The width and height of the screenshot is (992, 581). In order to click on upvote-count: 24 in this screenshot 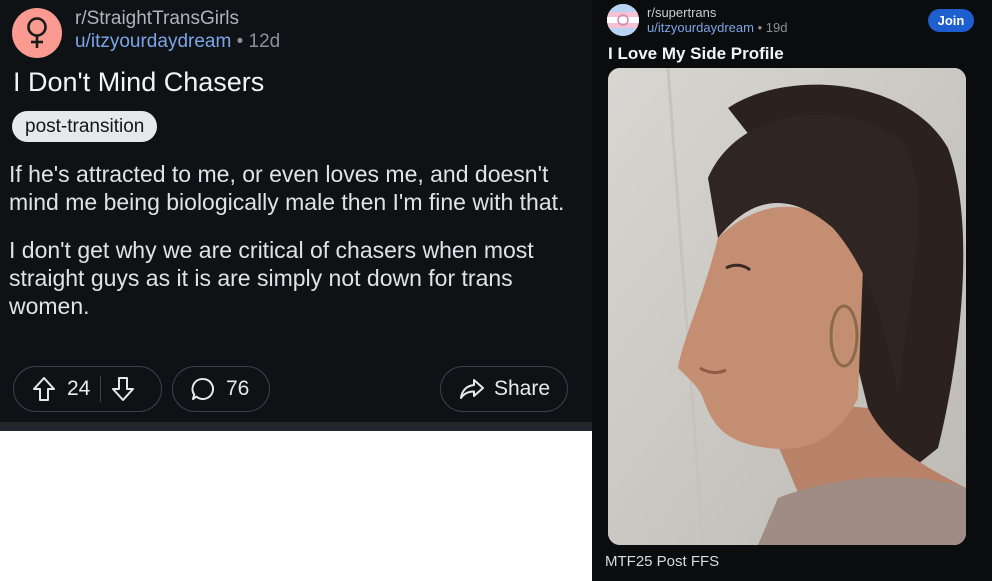, I will do `click(79, 388)`.